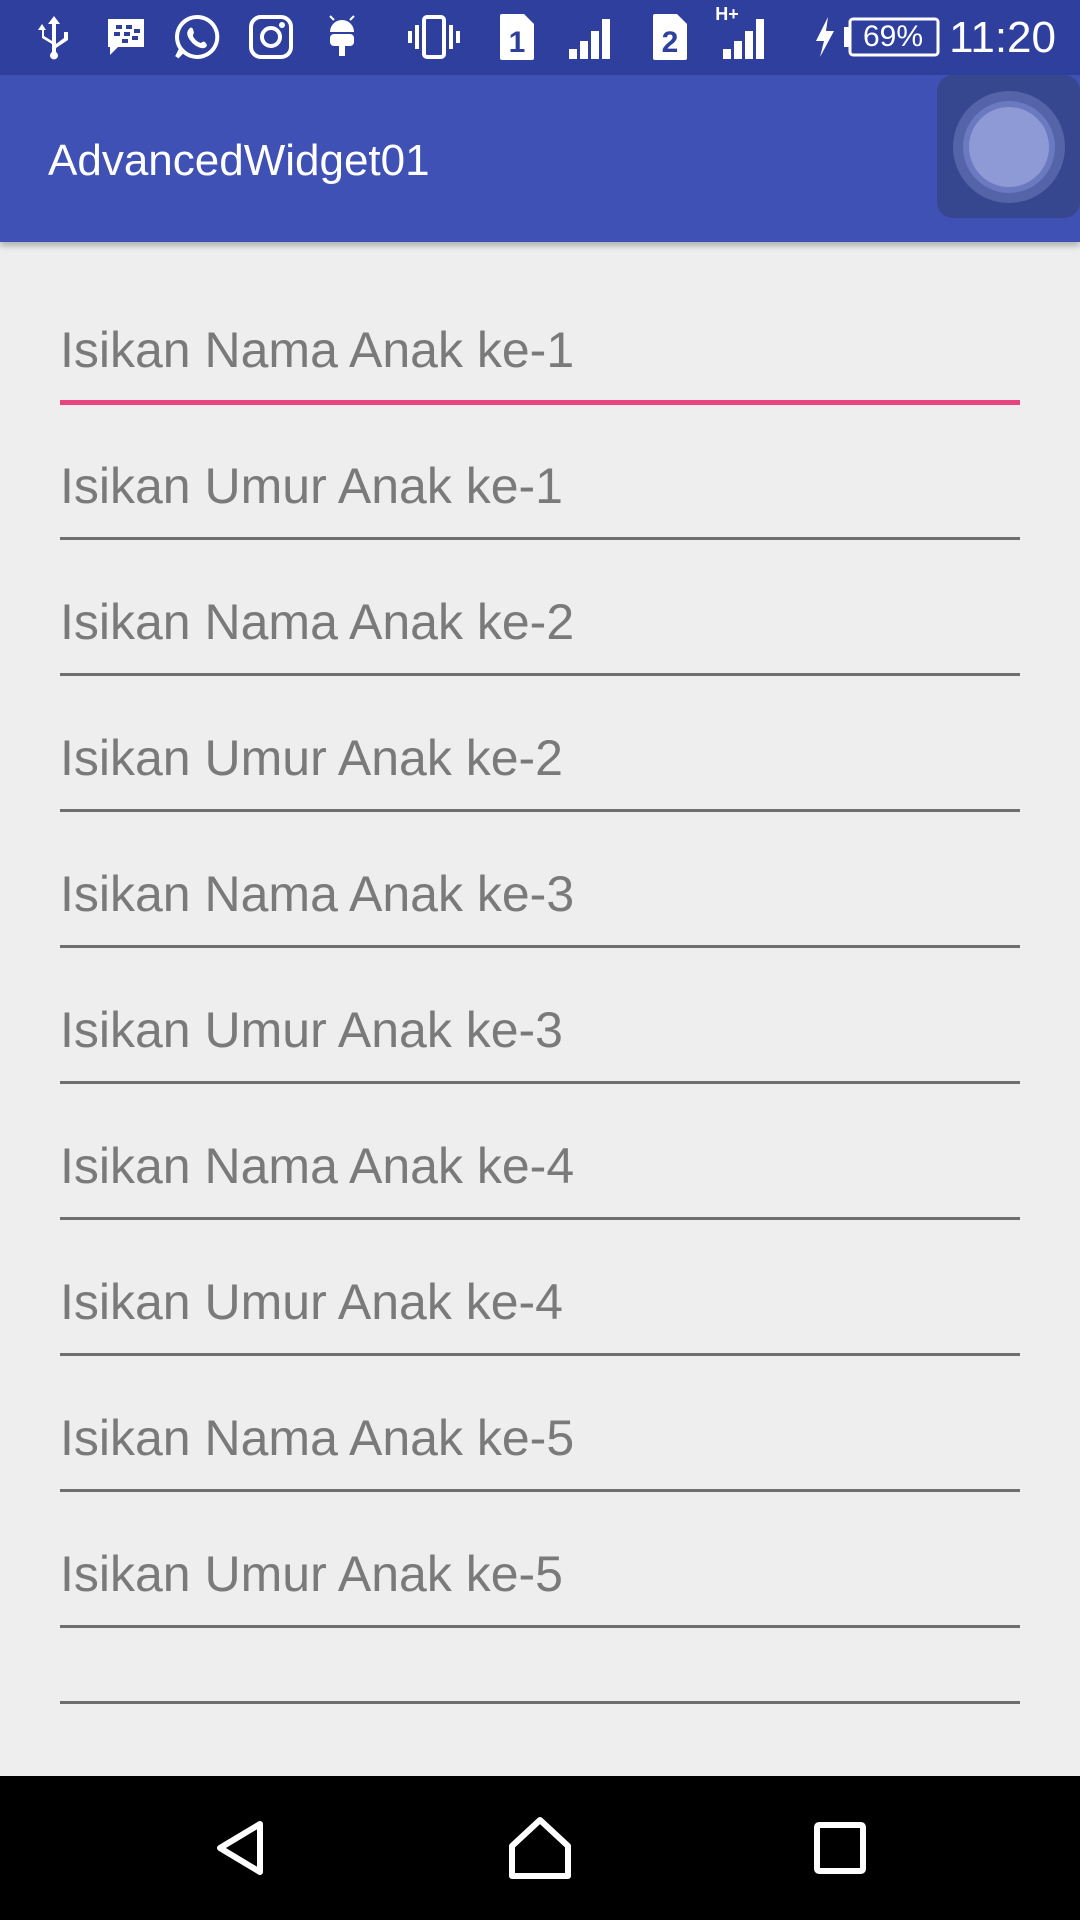 This screenshot has height=1920, width=1080. I want to click on sim2-icon: 2, so click(670, 37).